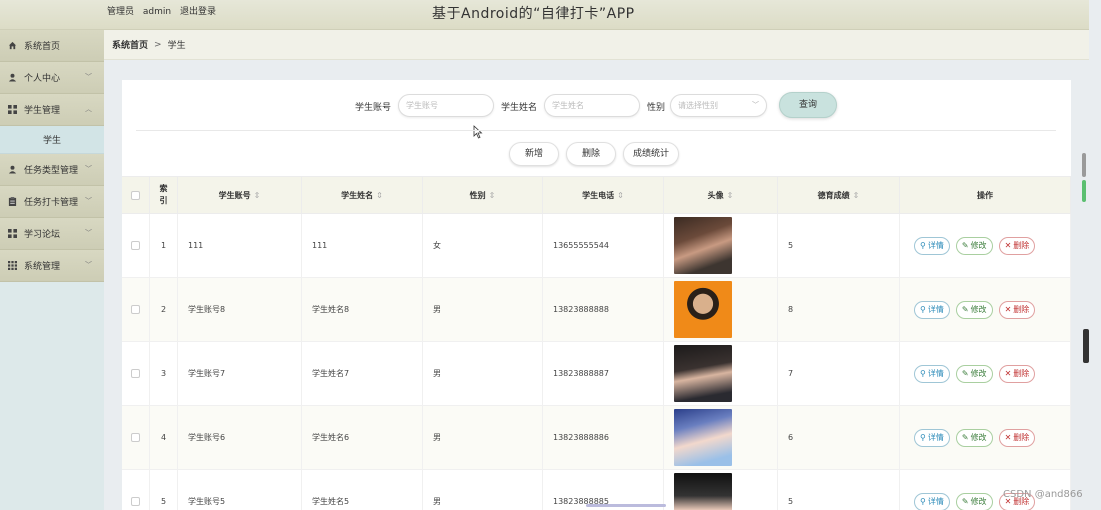 The height and width of the screenshot is (510, 1101). I want to click on name-search-input: 学生姓名, so click(592, 105).